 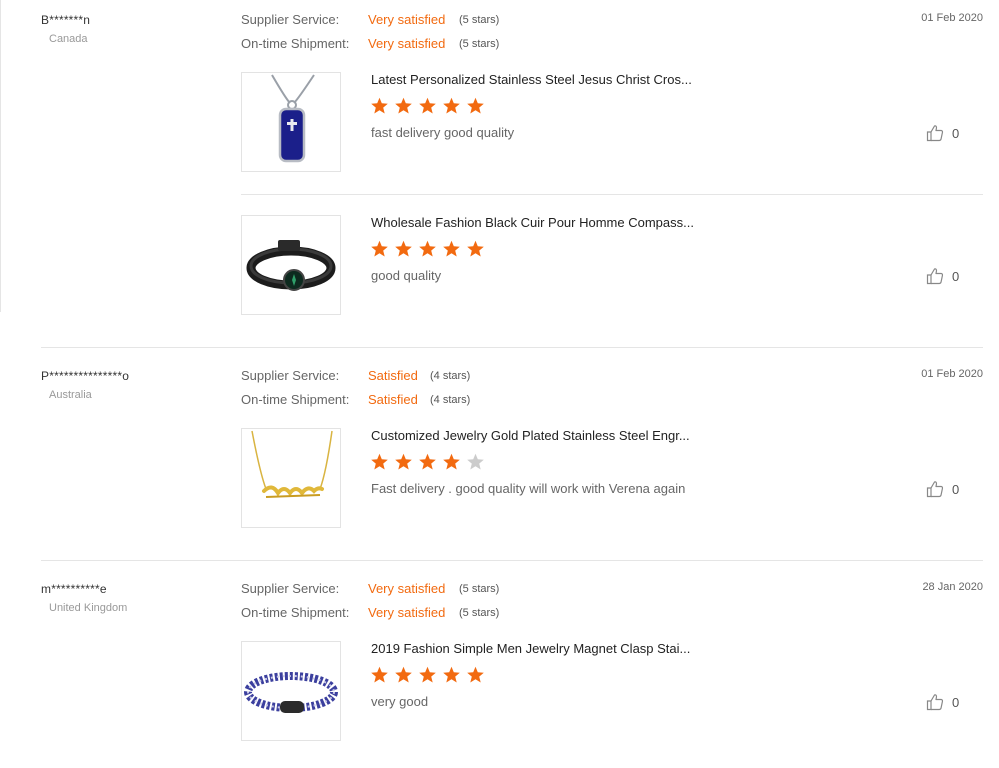 What do you see at coordinates (475, 462) in the screenshot?
I see `star-empty-icon` at bounding box center [475, 462].